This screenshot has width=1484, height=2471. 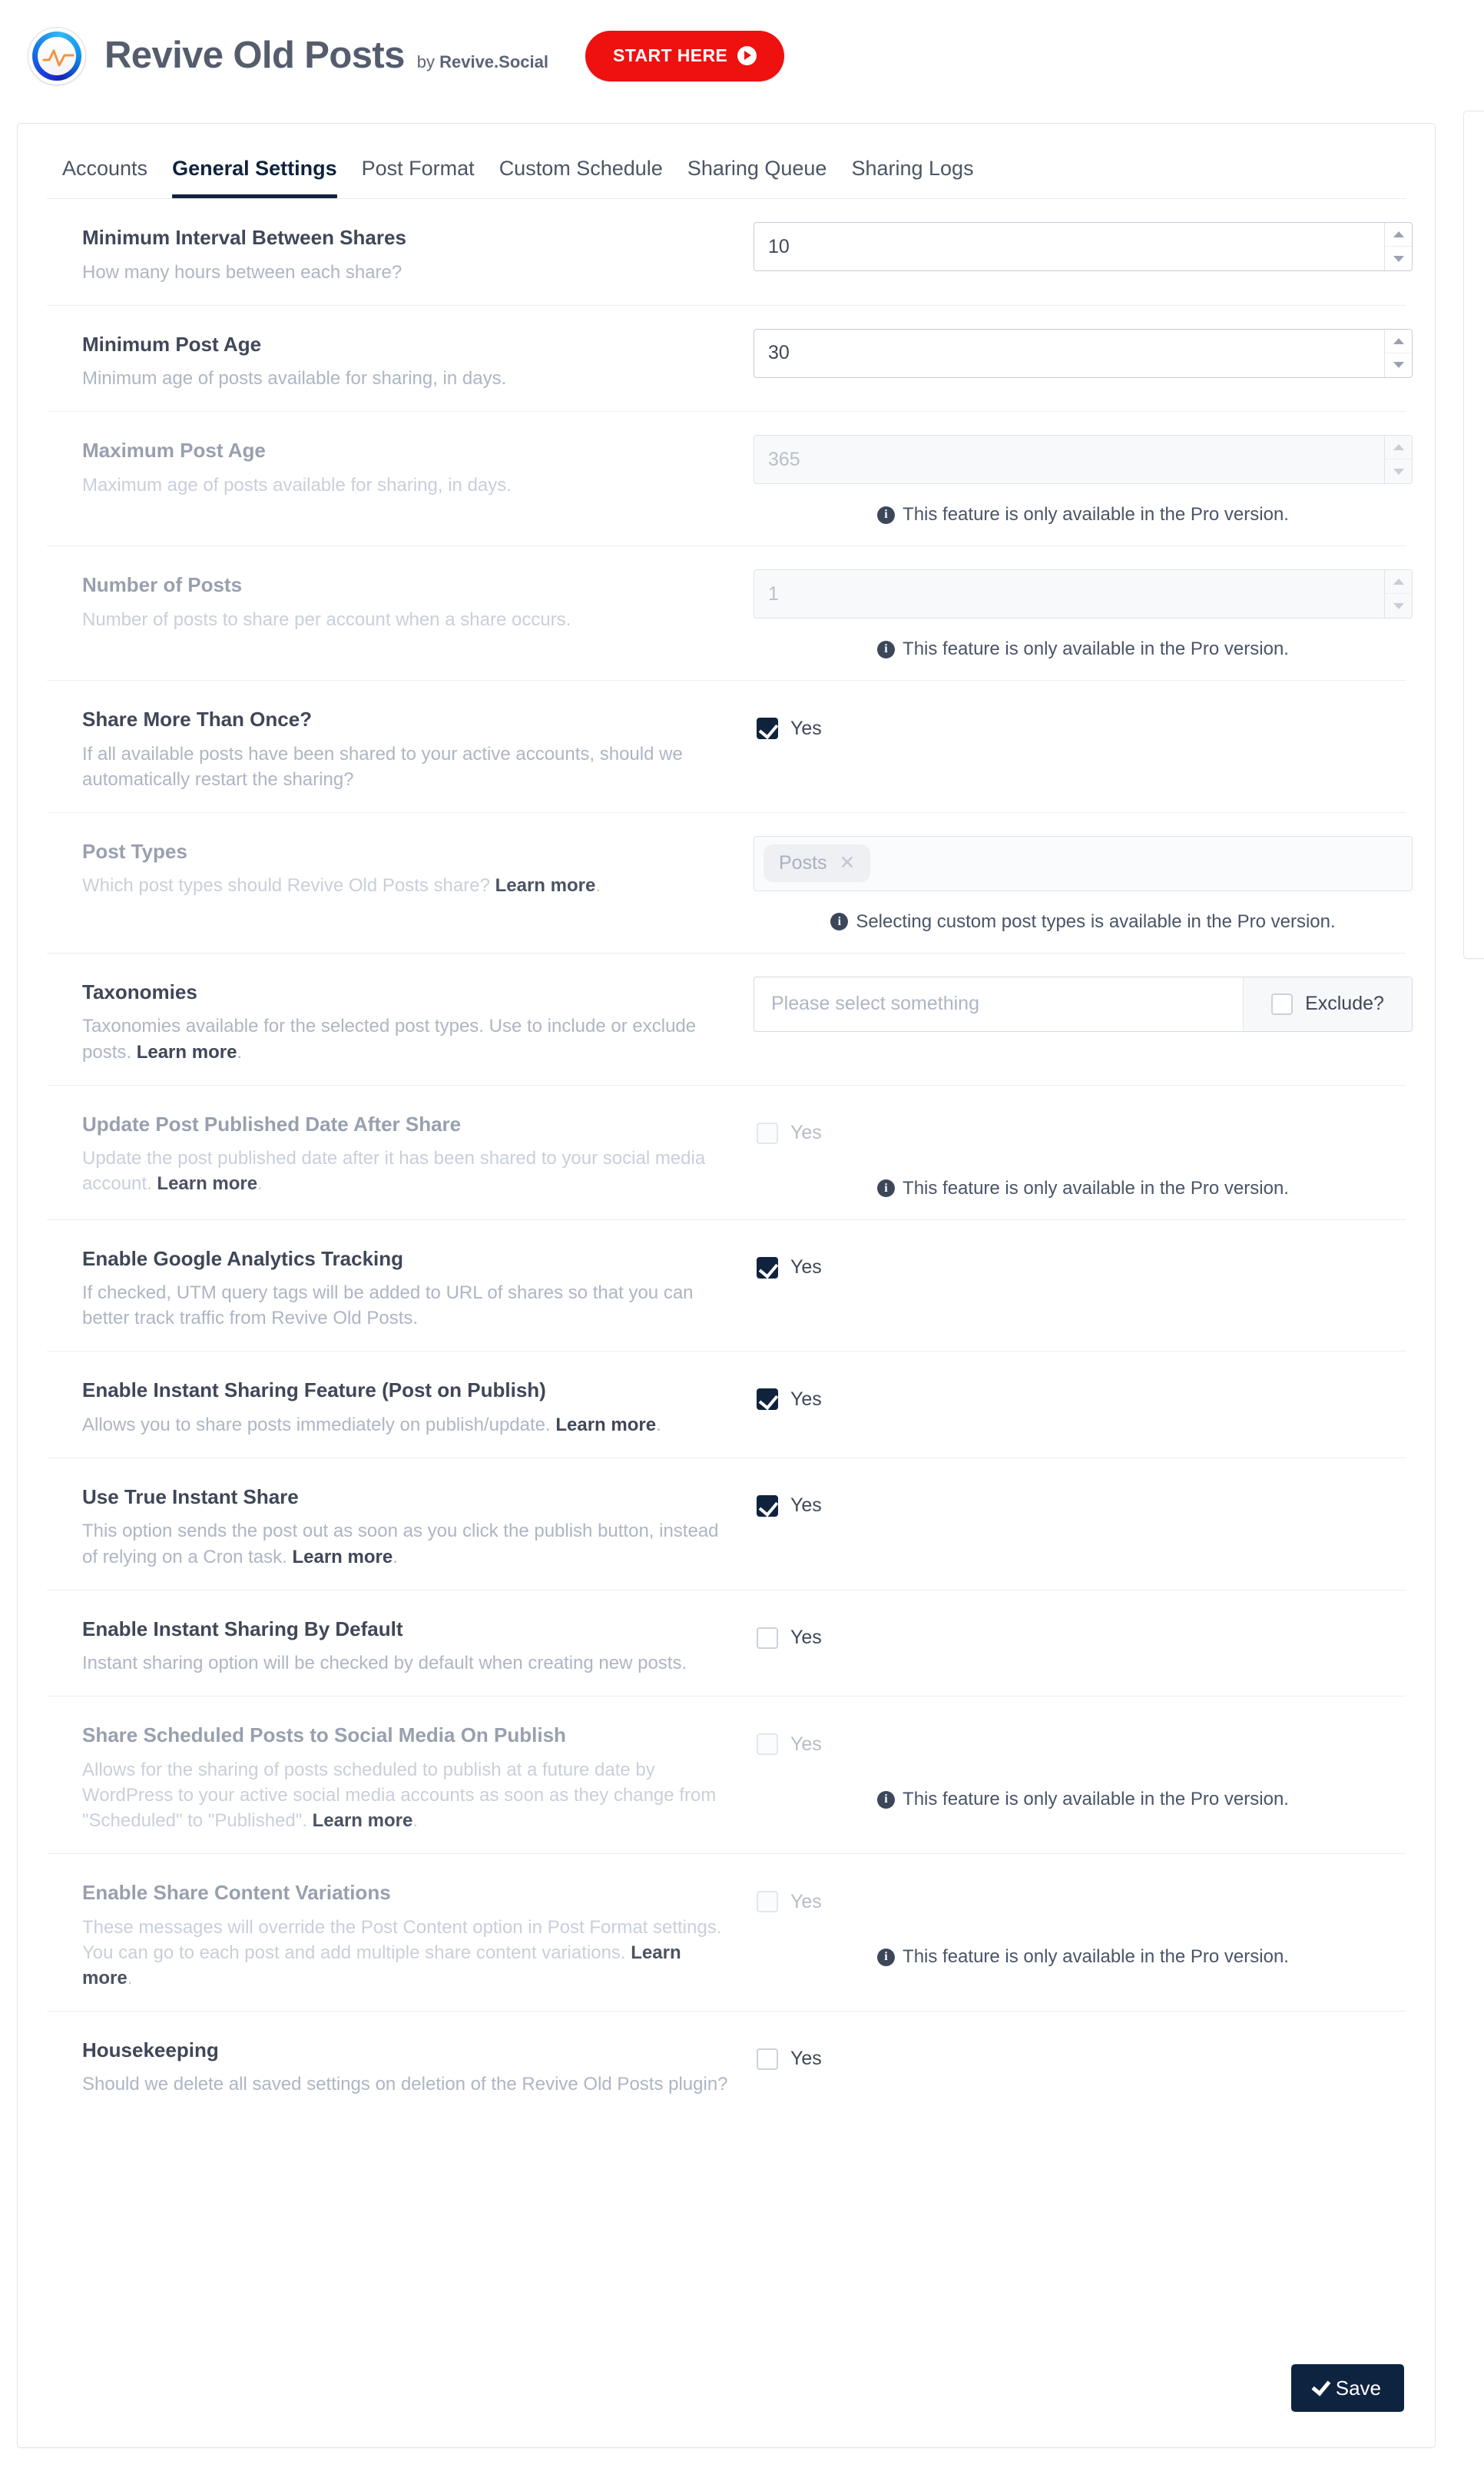 I want to click on post-type-token: Posts ✕, so click(x=817, y=864).